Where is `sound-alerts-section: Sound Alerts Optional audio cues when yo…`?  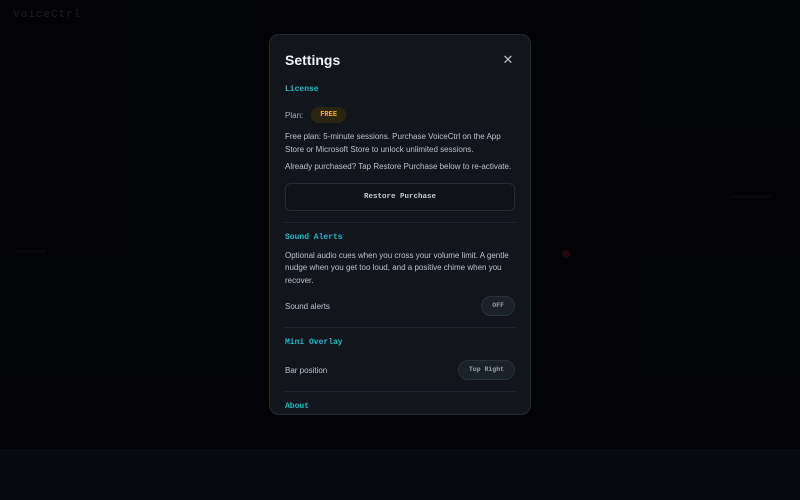
sound-alerts-section: Sound Alerts Optional audio cues when yo… is located at coordinates (400, 274).